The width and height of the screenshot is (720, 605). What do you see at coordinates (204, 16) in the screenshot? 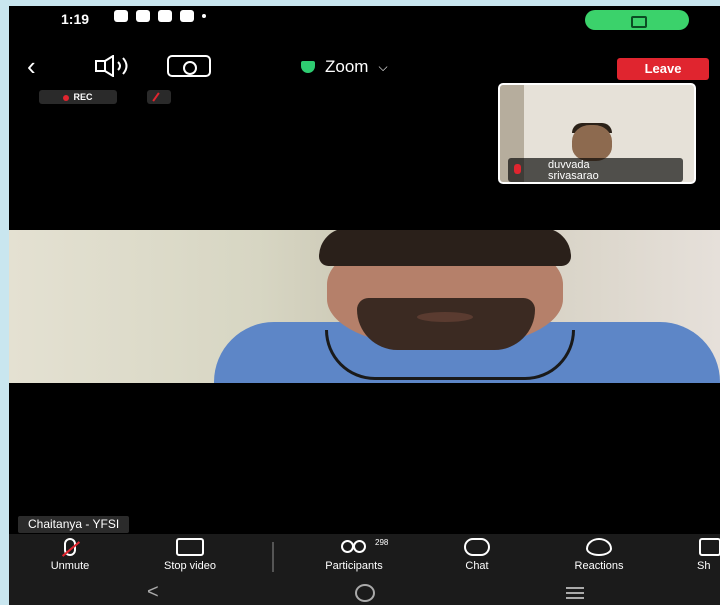
I see `more-dot-icon` at bounding box center [204, 16].